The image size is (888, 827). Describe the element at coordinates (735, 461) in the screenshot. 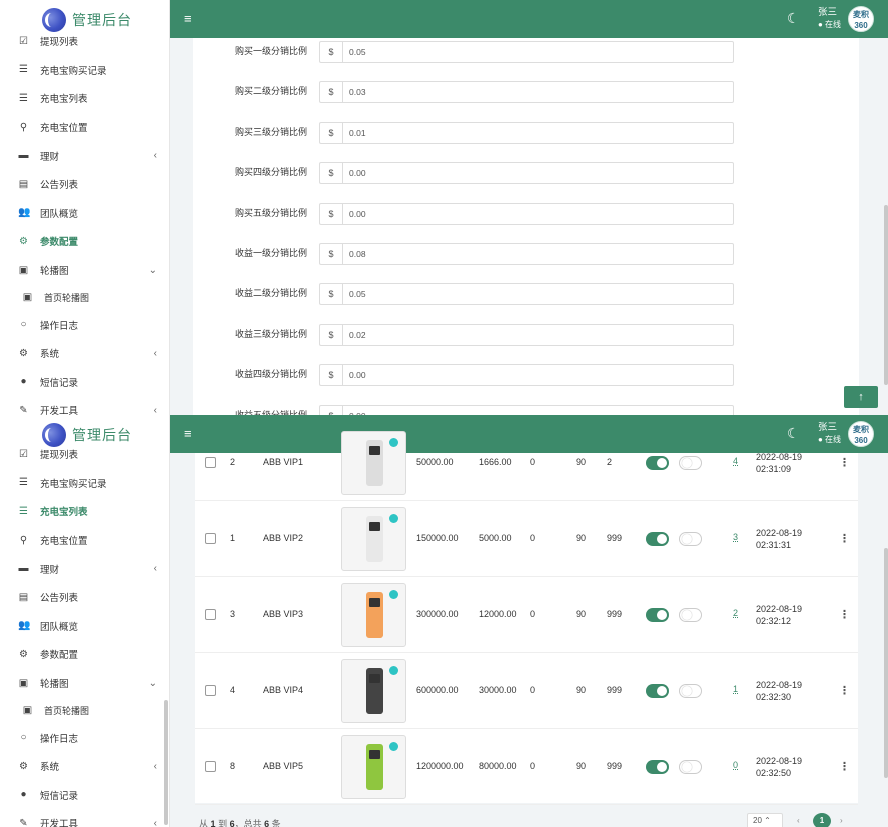

I see `count-link: 4` at that location.